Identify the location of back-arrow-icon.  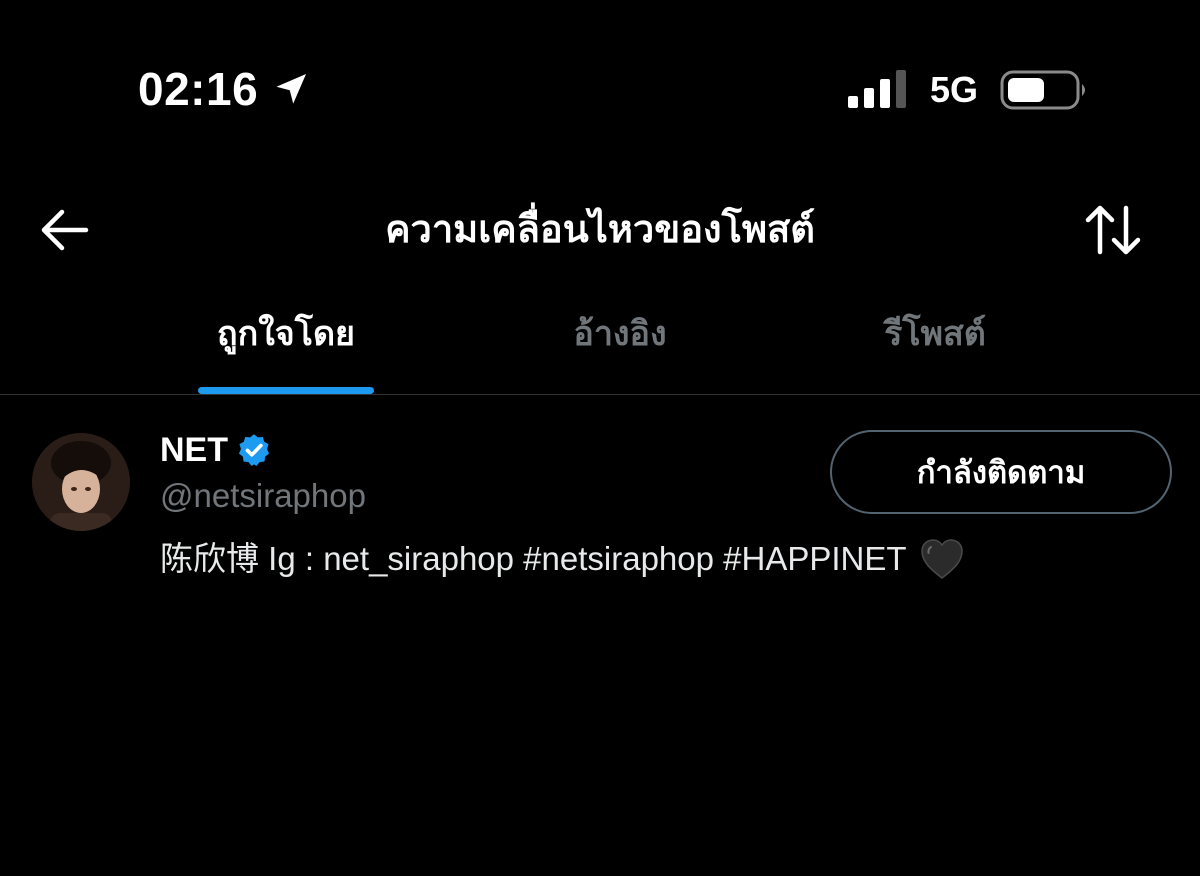
(65, 230).